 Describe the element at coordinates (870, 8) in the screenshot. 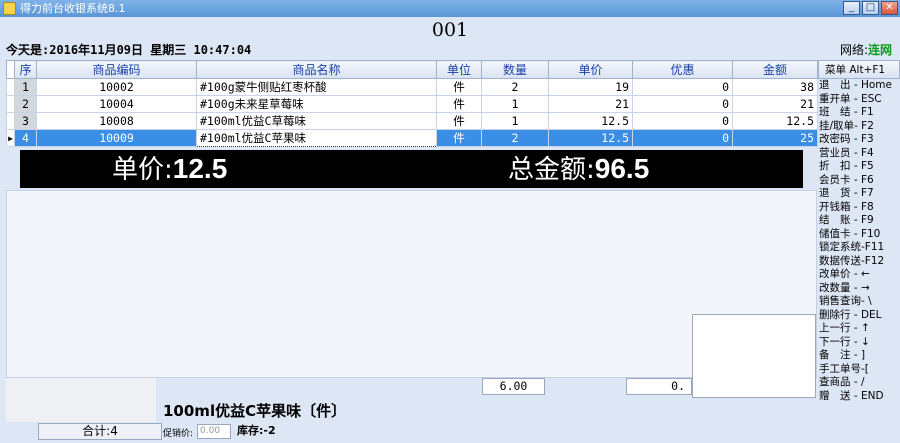

I see `maximize-button: □` at that location.